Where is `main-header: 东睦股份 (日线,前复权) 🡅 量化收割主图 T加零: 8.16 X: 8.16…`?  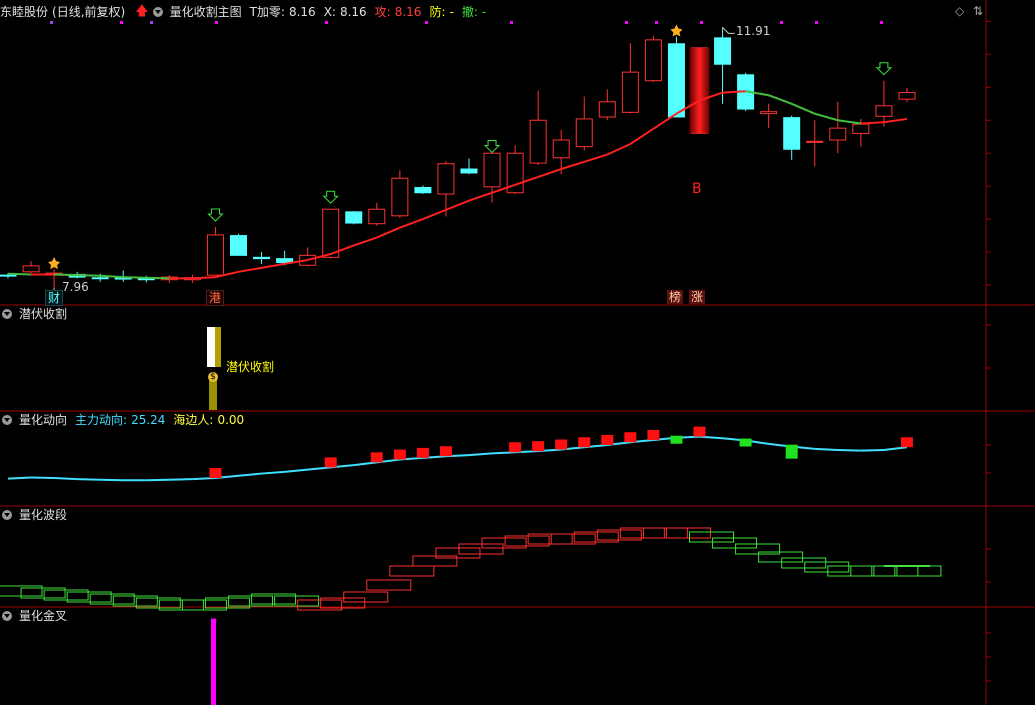
main-header: 东睦股份 (日线,前复权) 🡅 量化收割主图 T加零: 8.16 X: 8.16… is located at coordinates (243, 12).